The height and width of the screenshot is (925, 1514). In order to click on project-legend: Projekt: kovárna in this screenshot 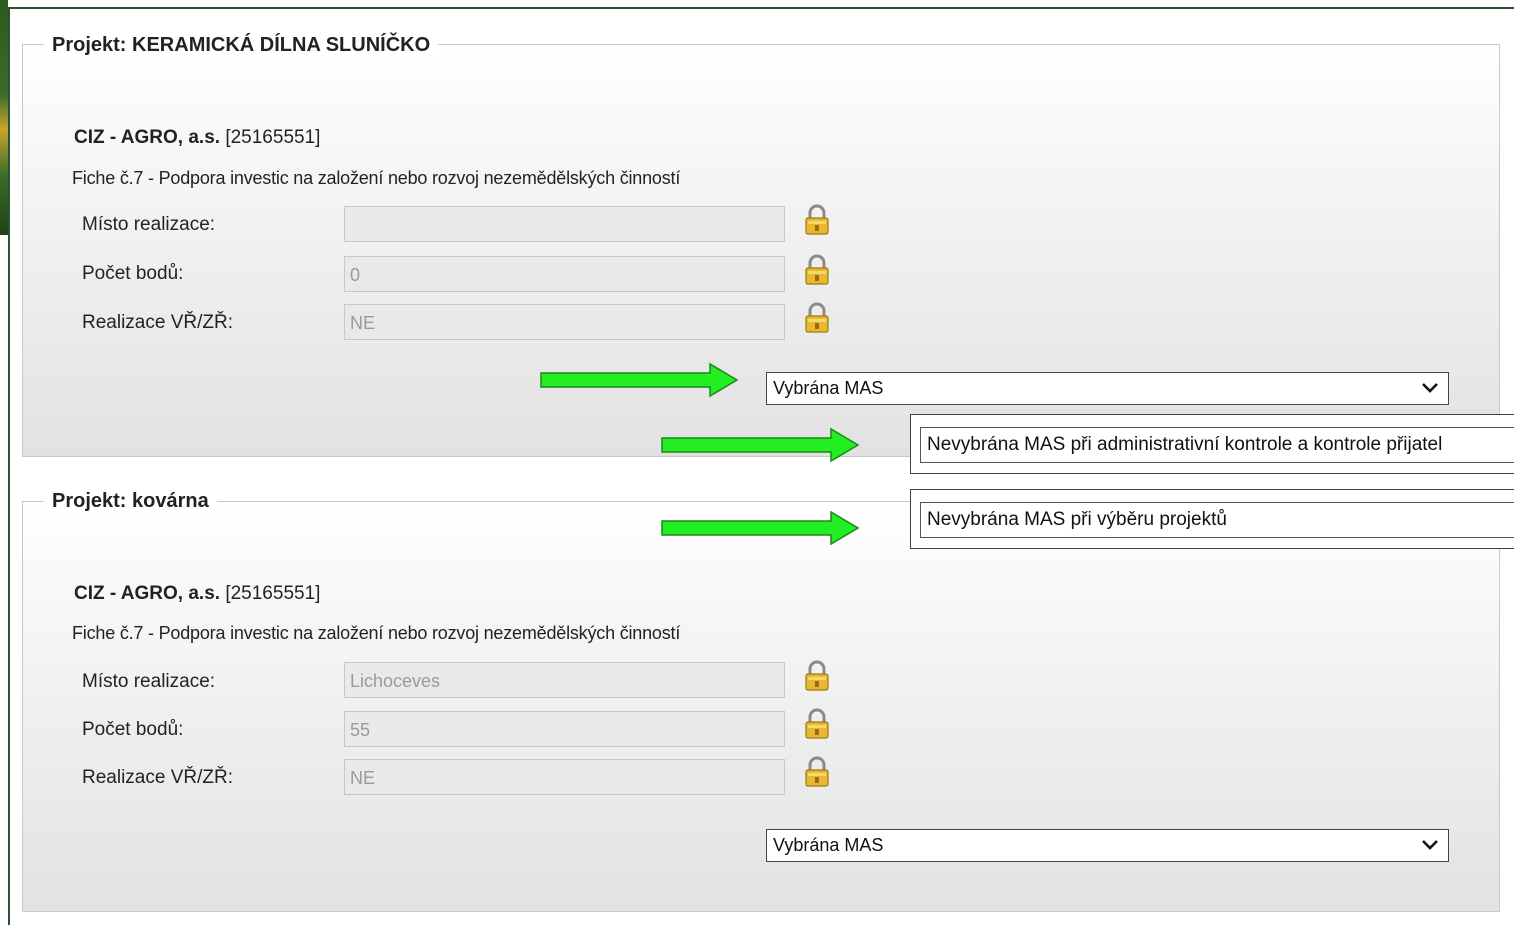, I will do `click(130, 501)`.